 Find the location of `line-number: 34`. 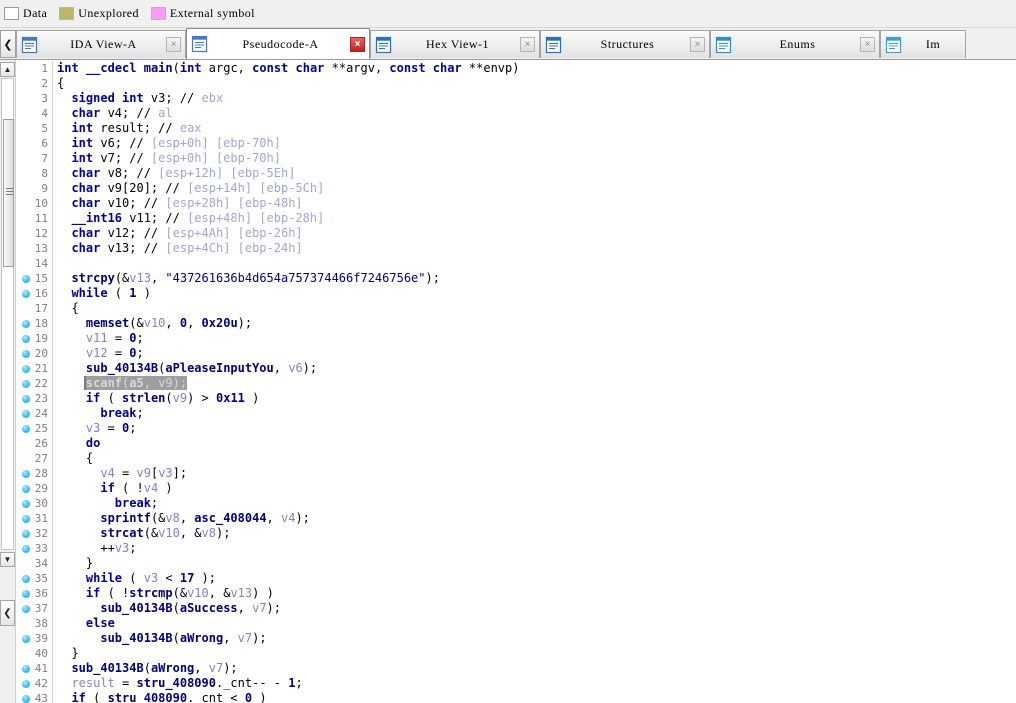

line-number: 34 is located at coordinates (35, 563).